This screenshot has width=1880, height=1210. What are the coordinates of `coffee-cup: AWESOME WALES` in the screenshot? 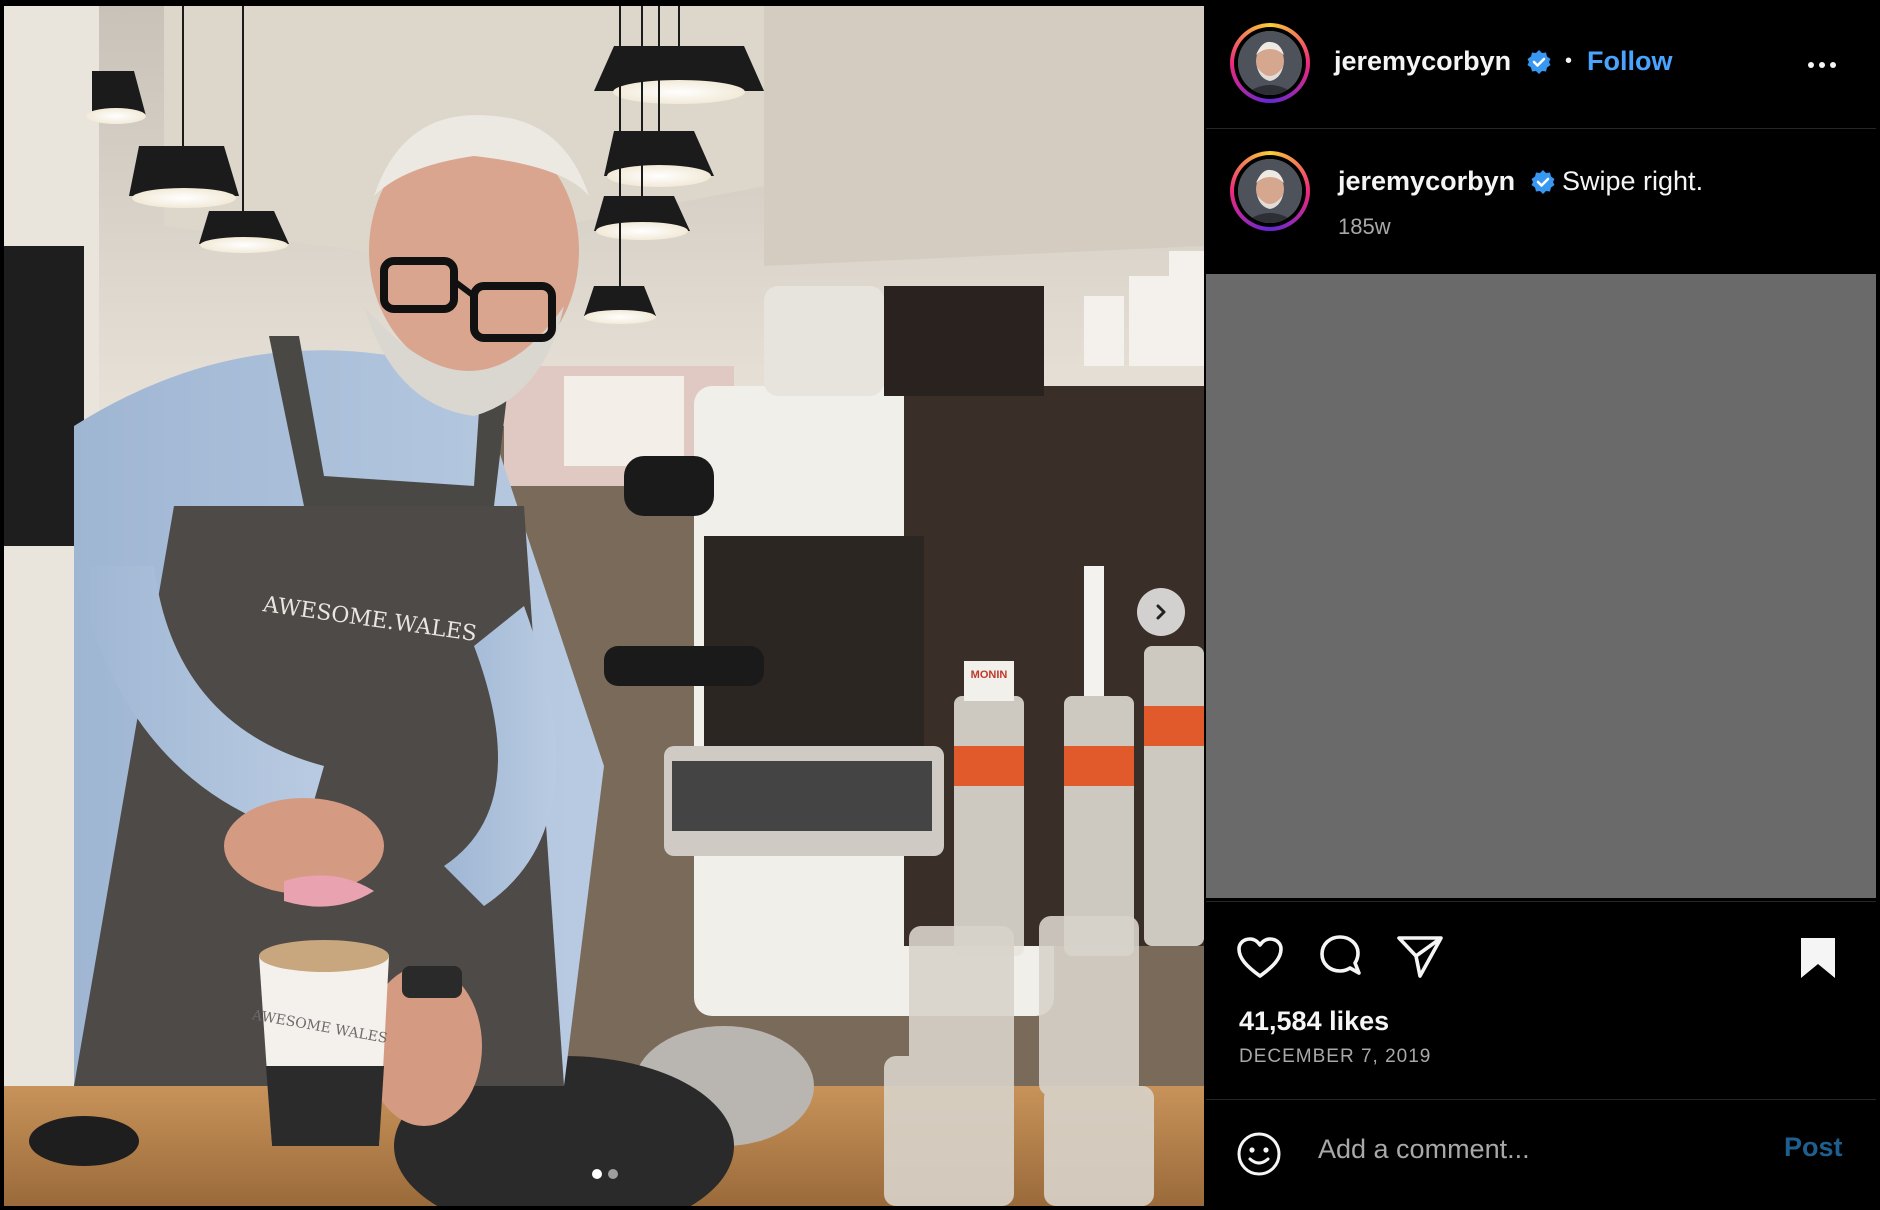 It's located at (319, 1043).